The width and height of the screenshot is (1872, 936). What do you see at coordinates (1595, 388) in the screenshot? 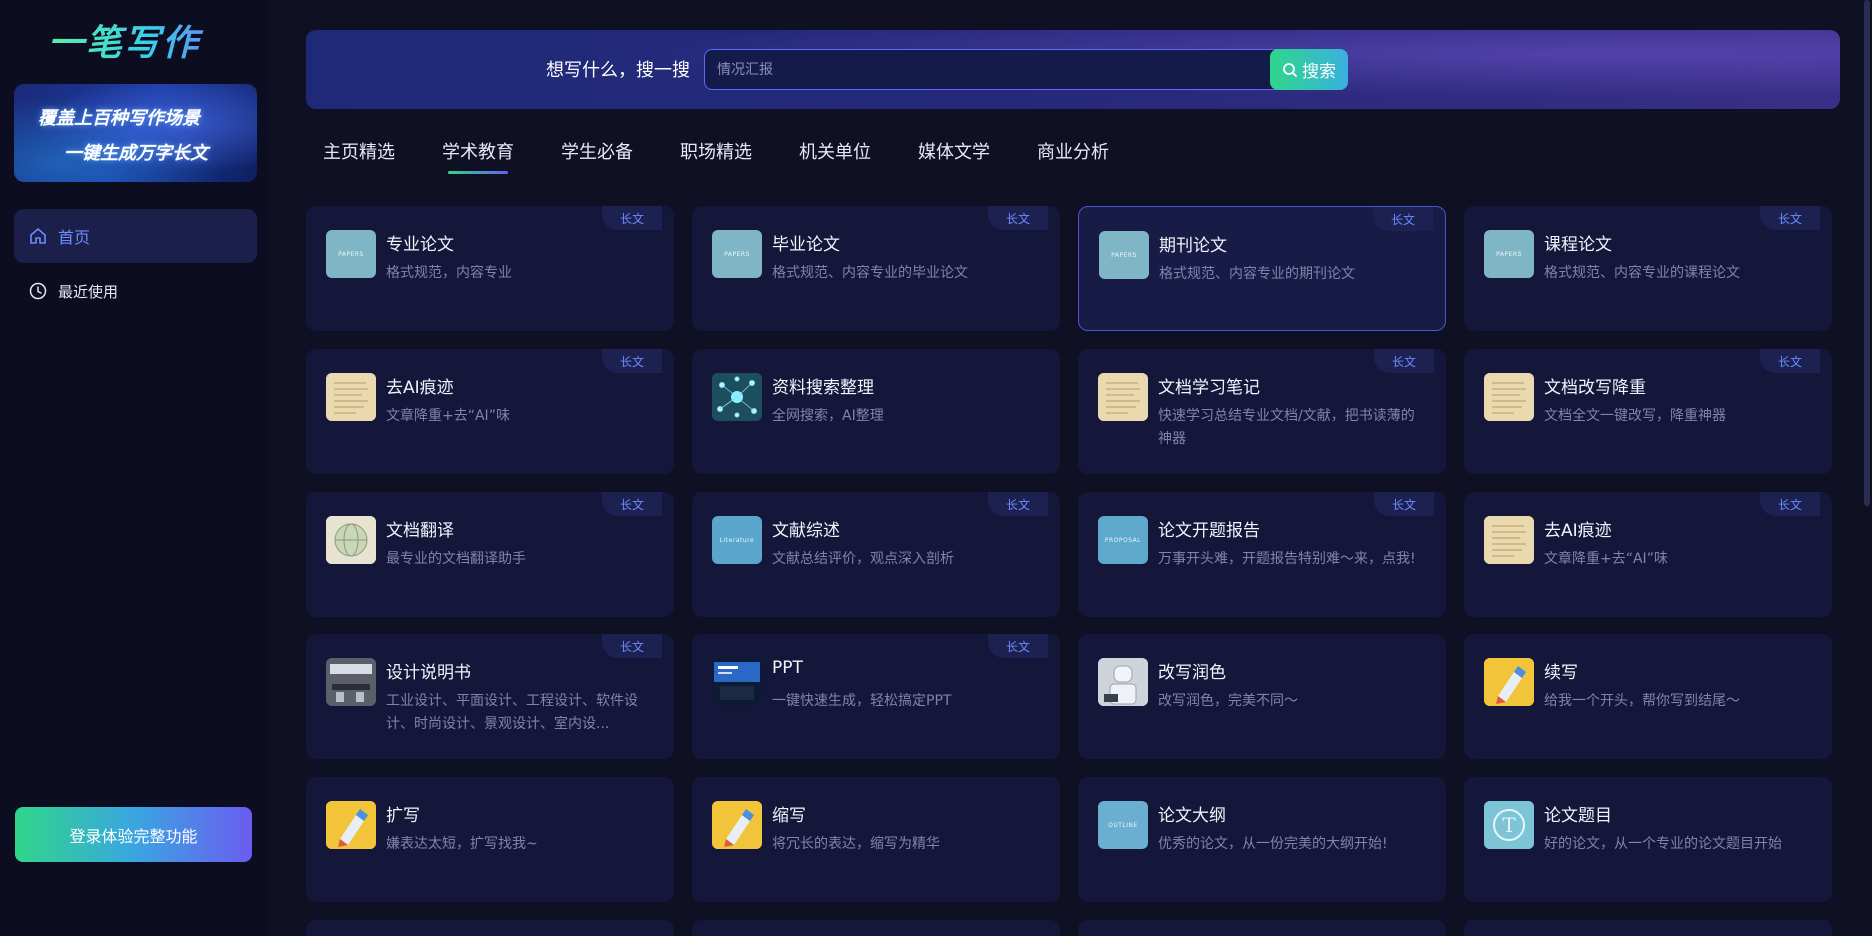
I see `card-title: 文档改写降重` at bounding box center [1595, 388].